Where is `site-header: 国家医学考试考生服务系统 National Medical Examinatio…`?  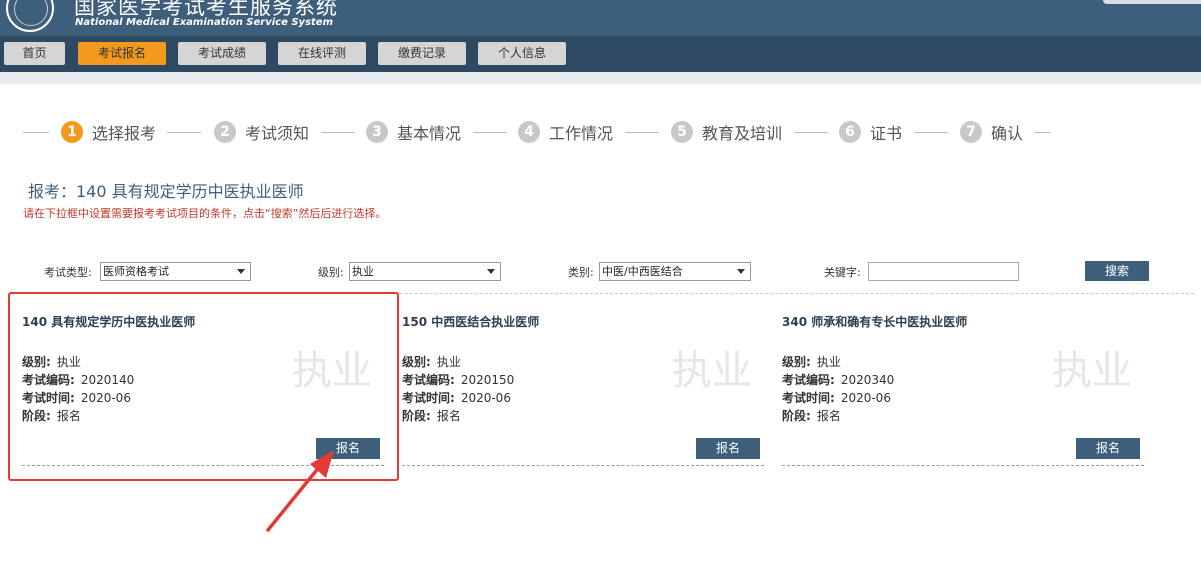 site-header: 国家医学考试考生服务系统 National Medical Examinatio… is located at coordinates (600, 18).